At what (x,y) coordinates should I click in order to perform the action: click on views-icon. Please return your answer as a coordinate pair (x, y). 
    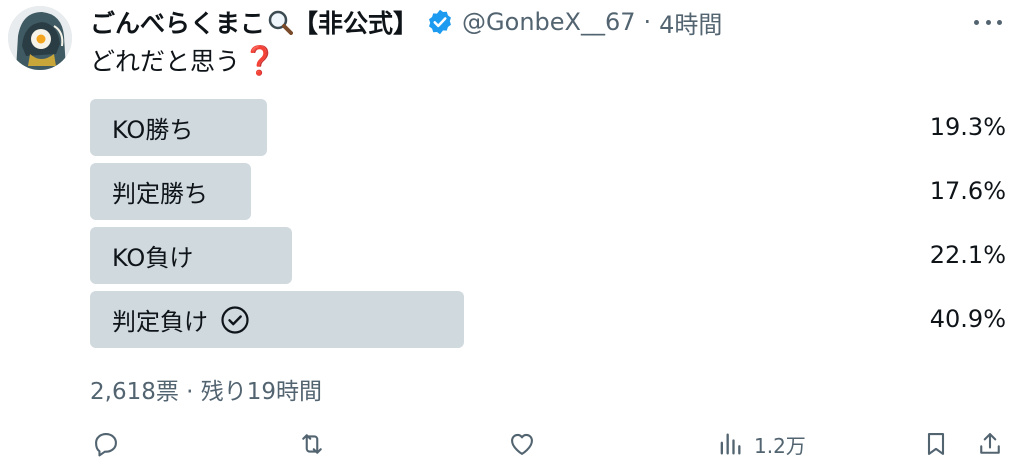
    Looking at the image, I should click on (730, 444).